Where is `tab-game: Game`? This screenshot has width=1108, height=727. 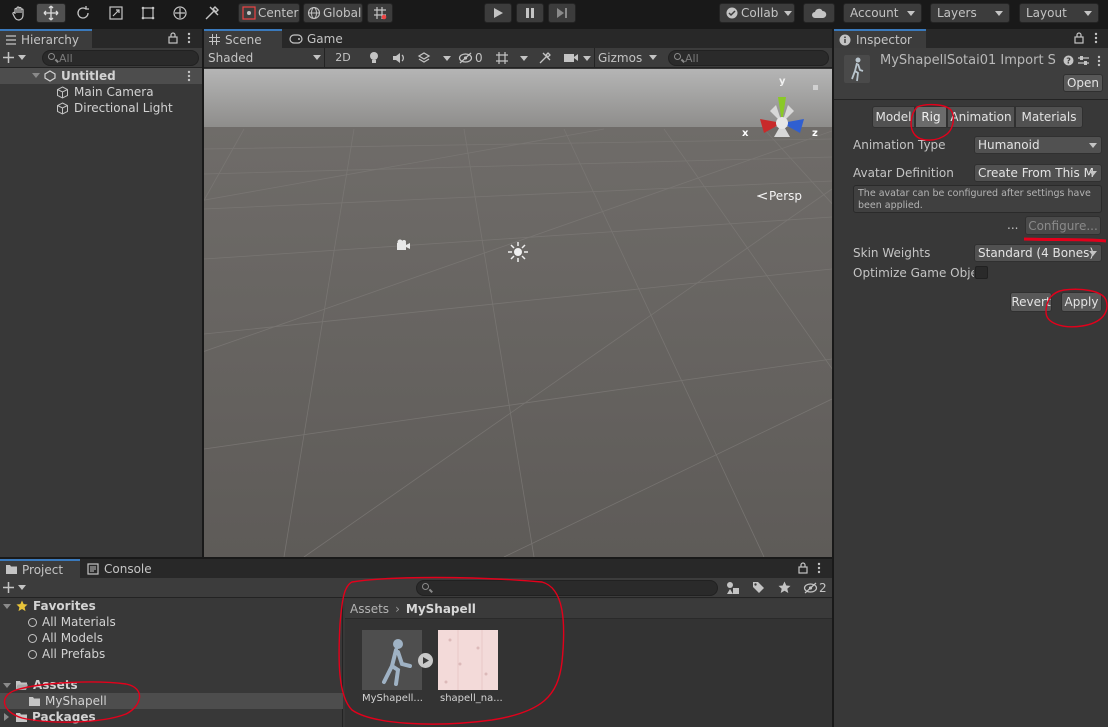
tab-game: Game is located at coordinates (319, 38).